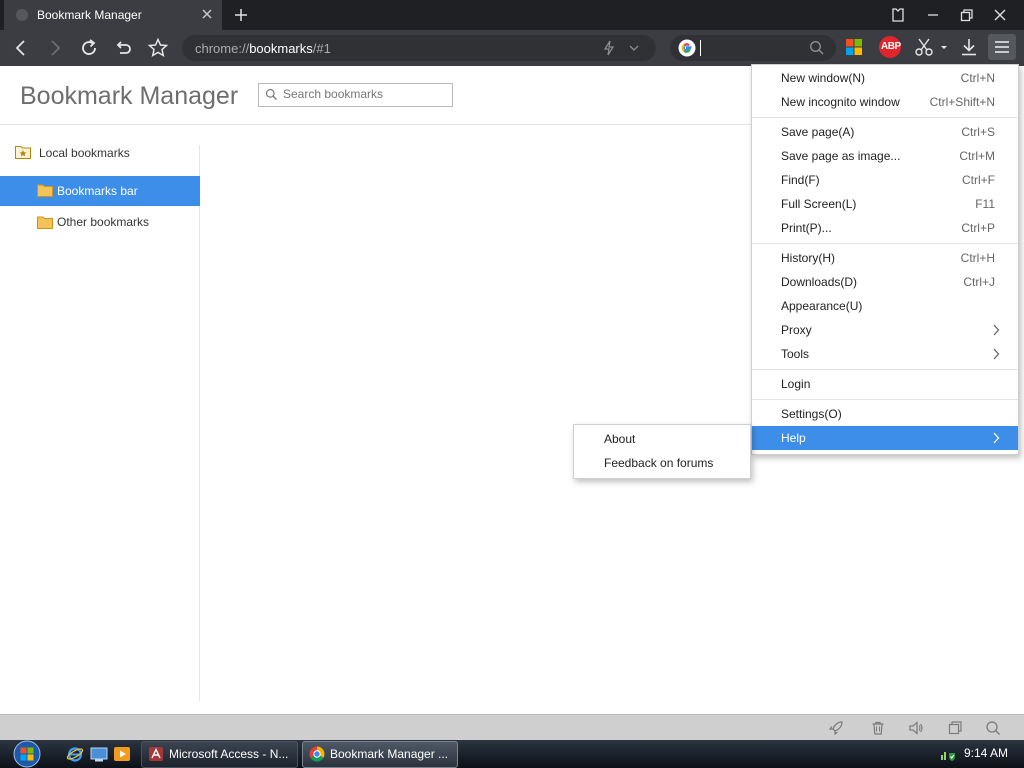 This screenshot has height=768, width=1024. What do you see at coordinates (23, 152) in the screenshot?
I see `starred-folder-icon` at bounding box center [23, 152].